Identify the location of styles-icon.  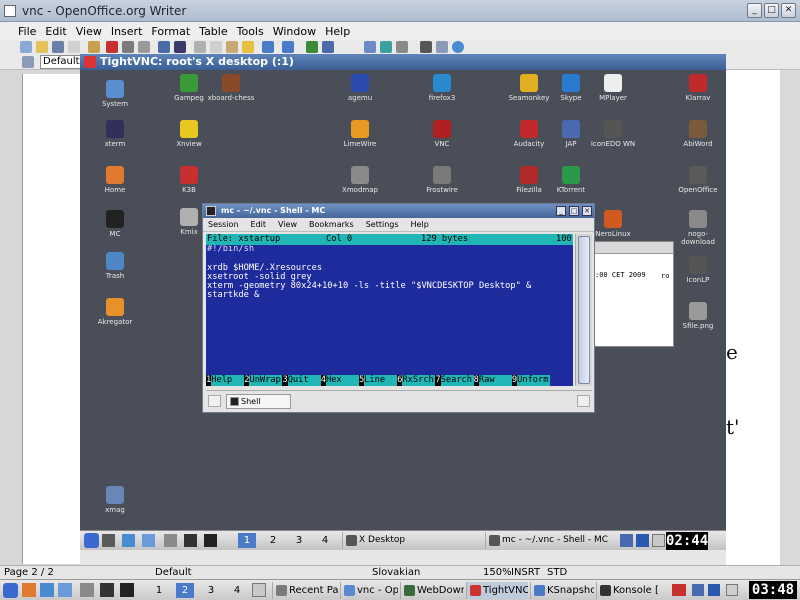
(28, 62).